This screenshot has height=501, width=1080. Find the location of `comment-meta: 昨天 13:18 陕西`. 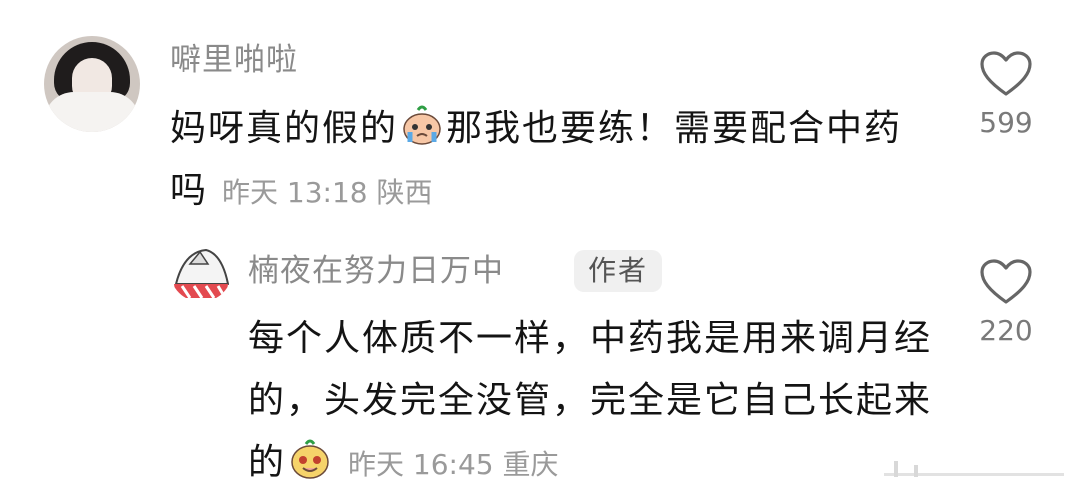

comment-meta: 昨天 13:18 陕西 is located at coordinates (327, 192).